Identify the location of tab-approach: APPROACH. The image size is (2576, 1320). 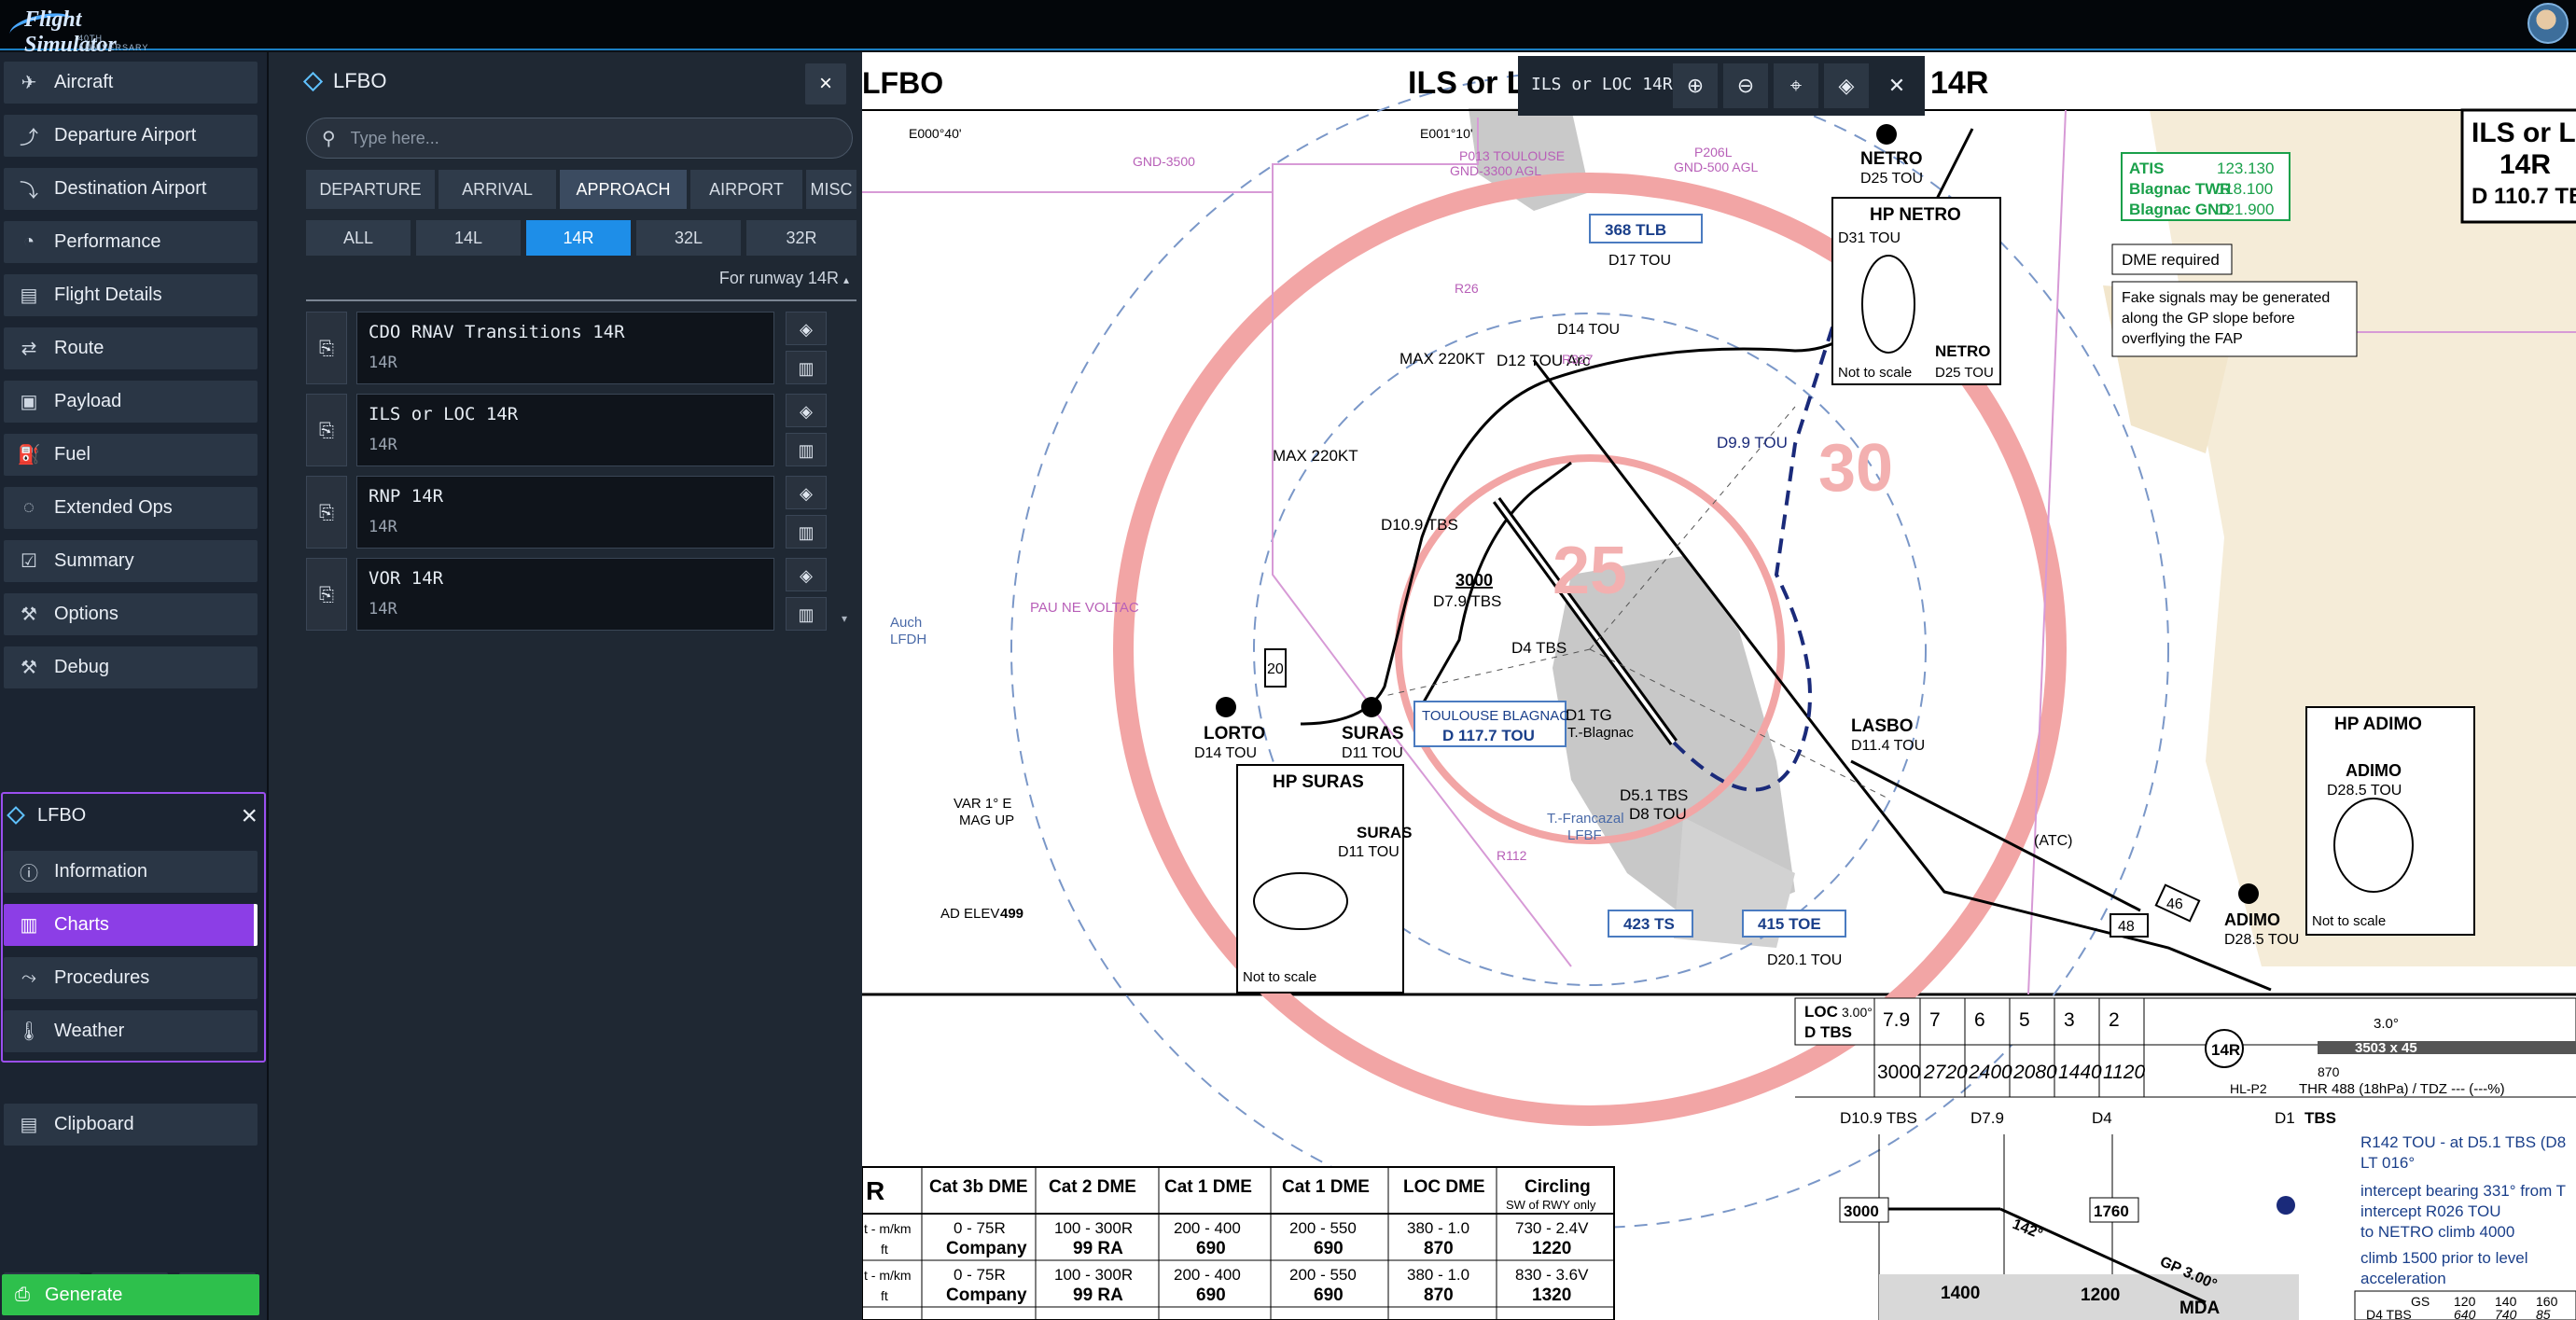
(623, 189).